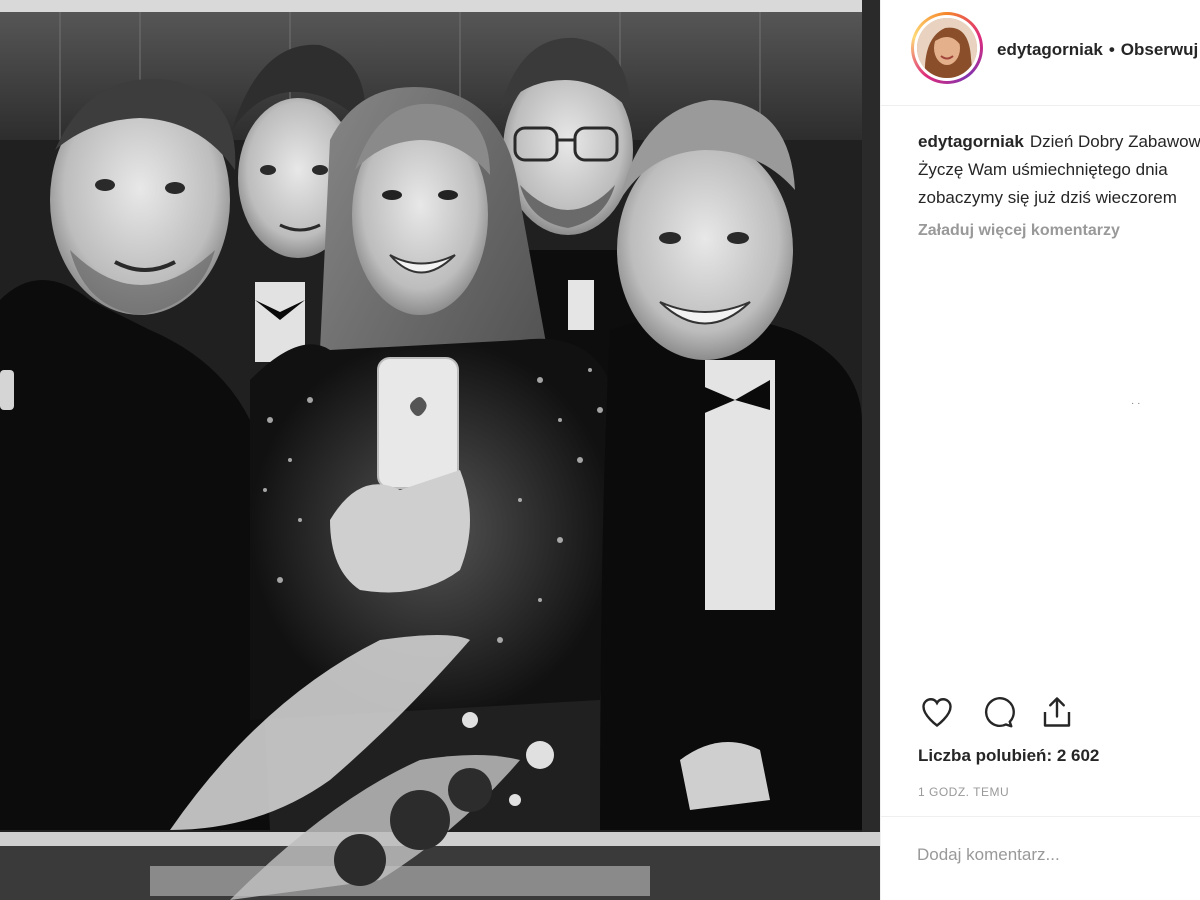 The width and height of the screenshot is (1200, 900). I want to click on avatar, so click(947, 48).